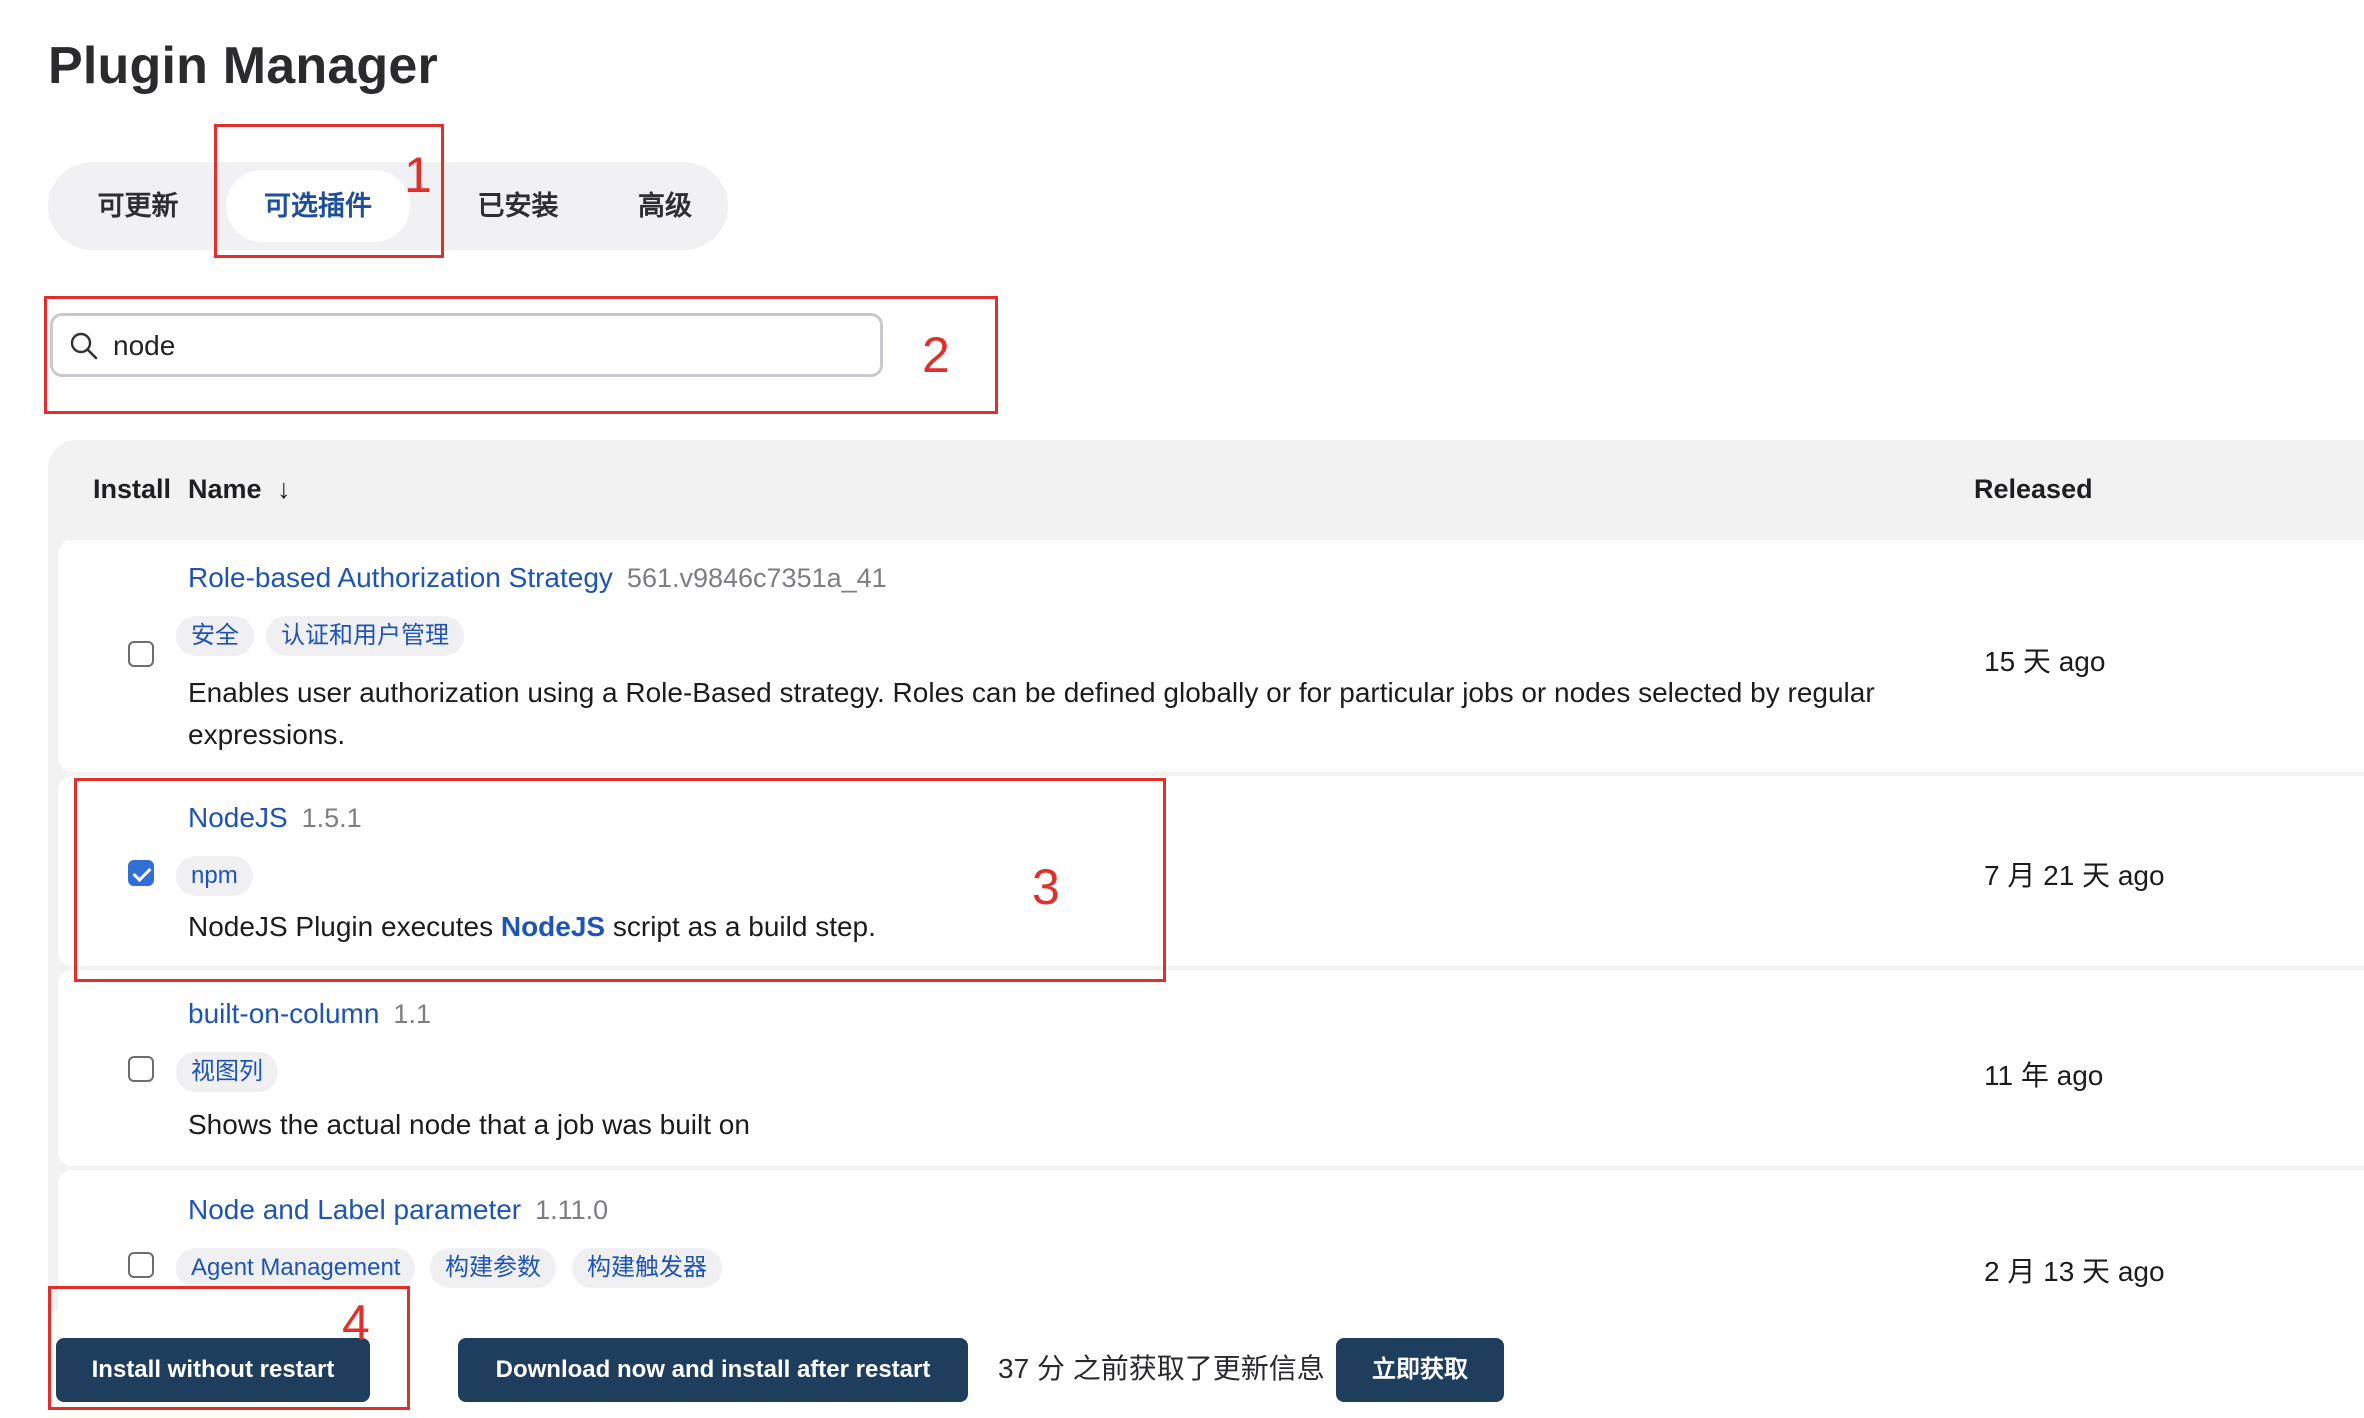  Describe the element at coordinates (518, 206) in the screenshot. I see `tab-installed: 已安装` at that location.